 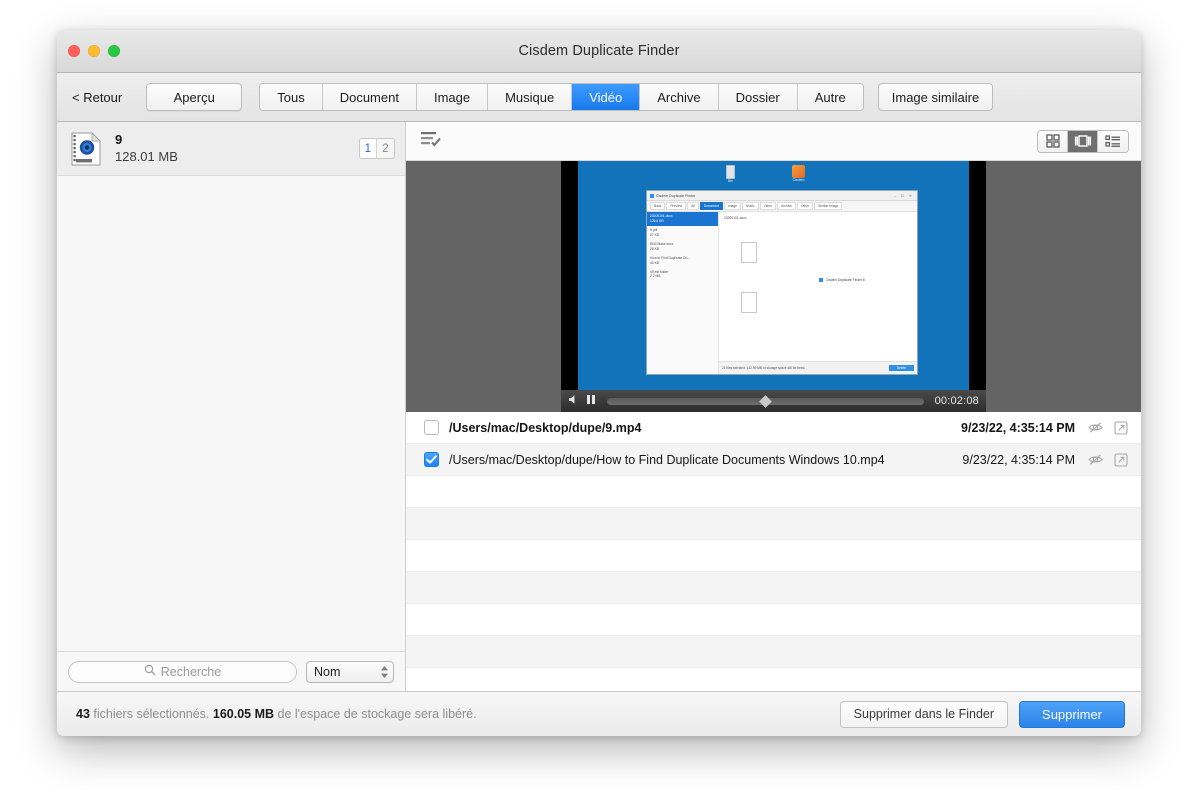 What do you see at coordinates (151, 714) in the screenshot?
I see `status-middle-text: fichiers sélectionnés.` at bounding box center [151, 714].